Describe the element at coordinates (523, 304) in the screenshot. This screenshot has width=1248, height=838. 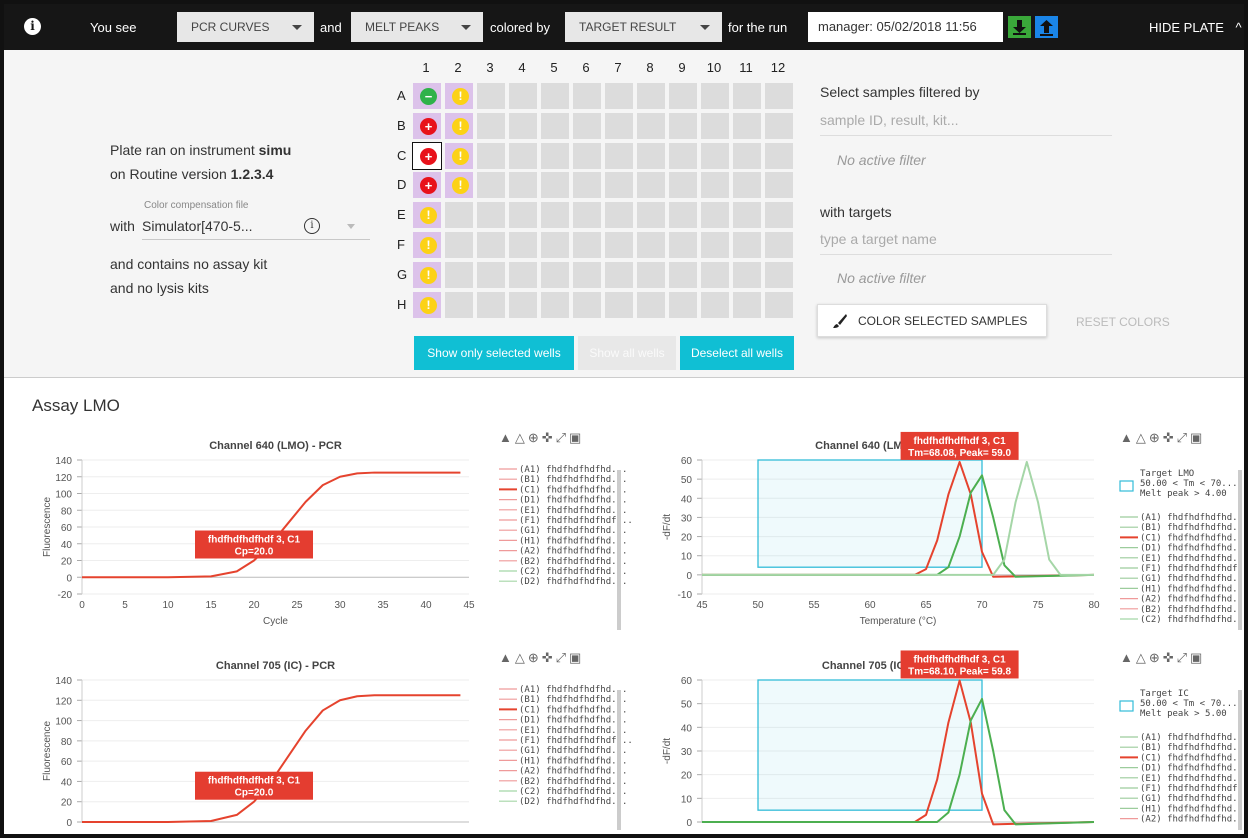
I see `plate-well-H4` at that location.